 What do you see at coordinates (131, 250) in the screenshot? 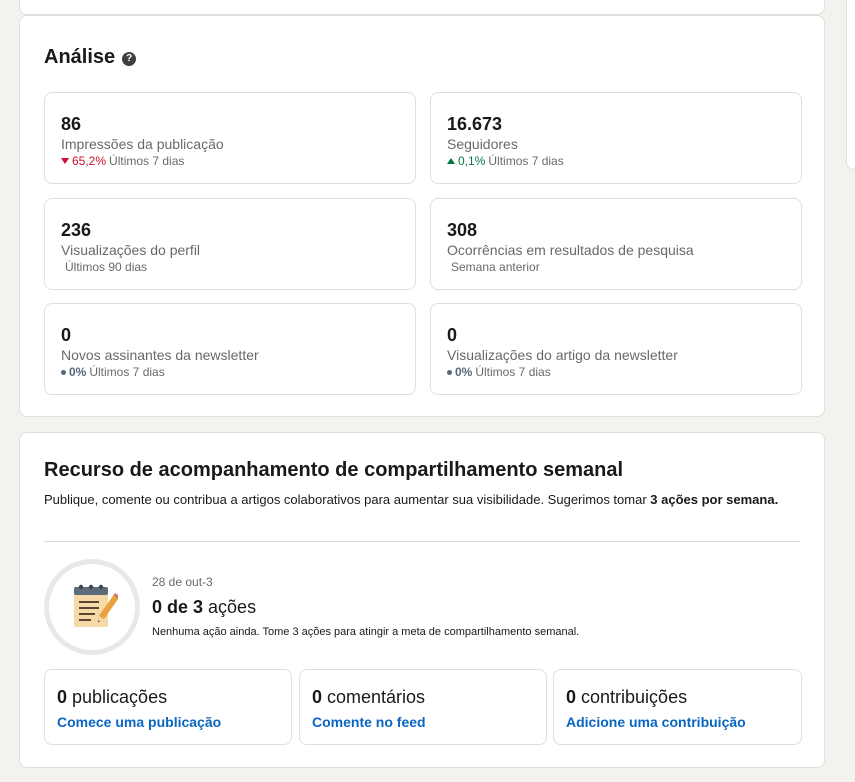
I see `metric-label: Visualizações do perfil` at bounding box center [131, 250].